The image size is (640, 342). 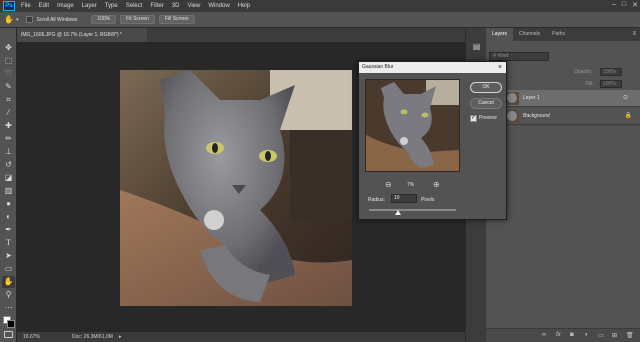 I want to click on tool-preset-chevron-icon: ▾, so click(x=17, y=20).